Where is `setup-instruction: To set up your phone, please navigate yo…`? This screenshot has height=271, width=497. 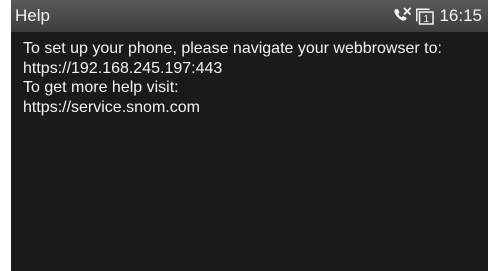
setup-instruction: To set up your phone, please navigate yo… is located at coordinates (232, 48).